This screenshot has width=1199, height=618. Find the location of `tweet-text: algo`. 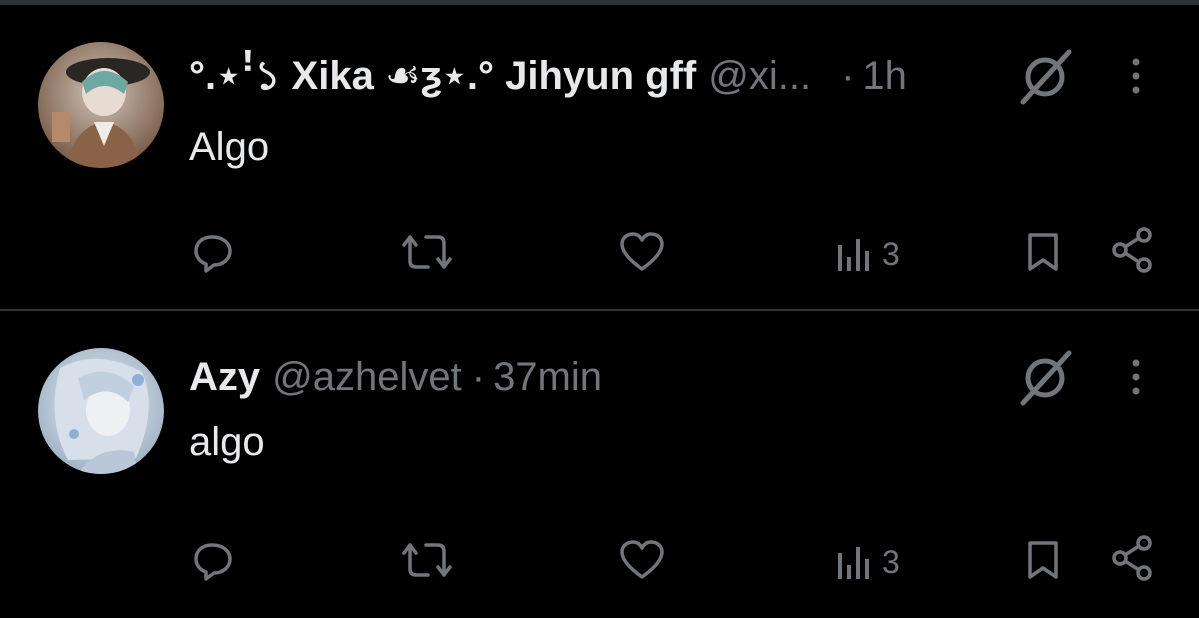

tweet-text: algo is located at coordinates (227, 442).